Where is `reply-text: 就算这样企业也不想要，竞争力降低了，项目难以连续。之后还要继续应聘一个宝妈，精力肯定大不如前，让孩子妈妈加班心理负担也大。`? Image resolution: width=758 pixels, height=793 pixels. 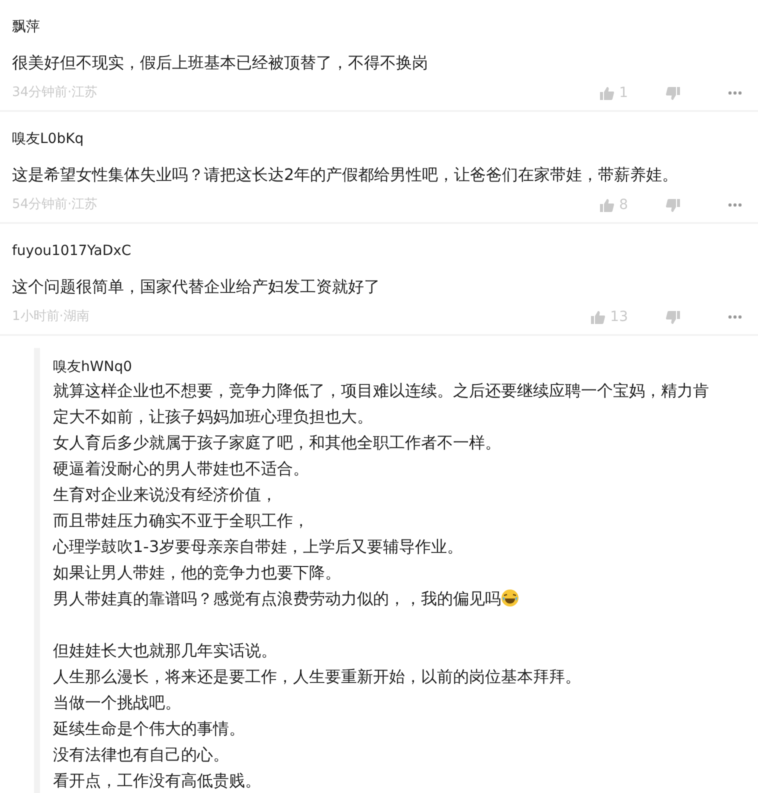 reply-text: 就算这样企业也不想要，竞争力降低了，项目难以连续。之后还要继续应聘一个宝妈，精力肯定大不如前，让孩子妈妈加班心理负担也大。 is located at coordinates (381, 404).